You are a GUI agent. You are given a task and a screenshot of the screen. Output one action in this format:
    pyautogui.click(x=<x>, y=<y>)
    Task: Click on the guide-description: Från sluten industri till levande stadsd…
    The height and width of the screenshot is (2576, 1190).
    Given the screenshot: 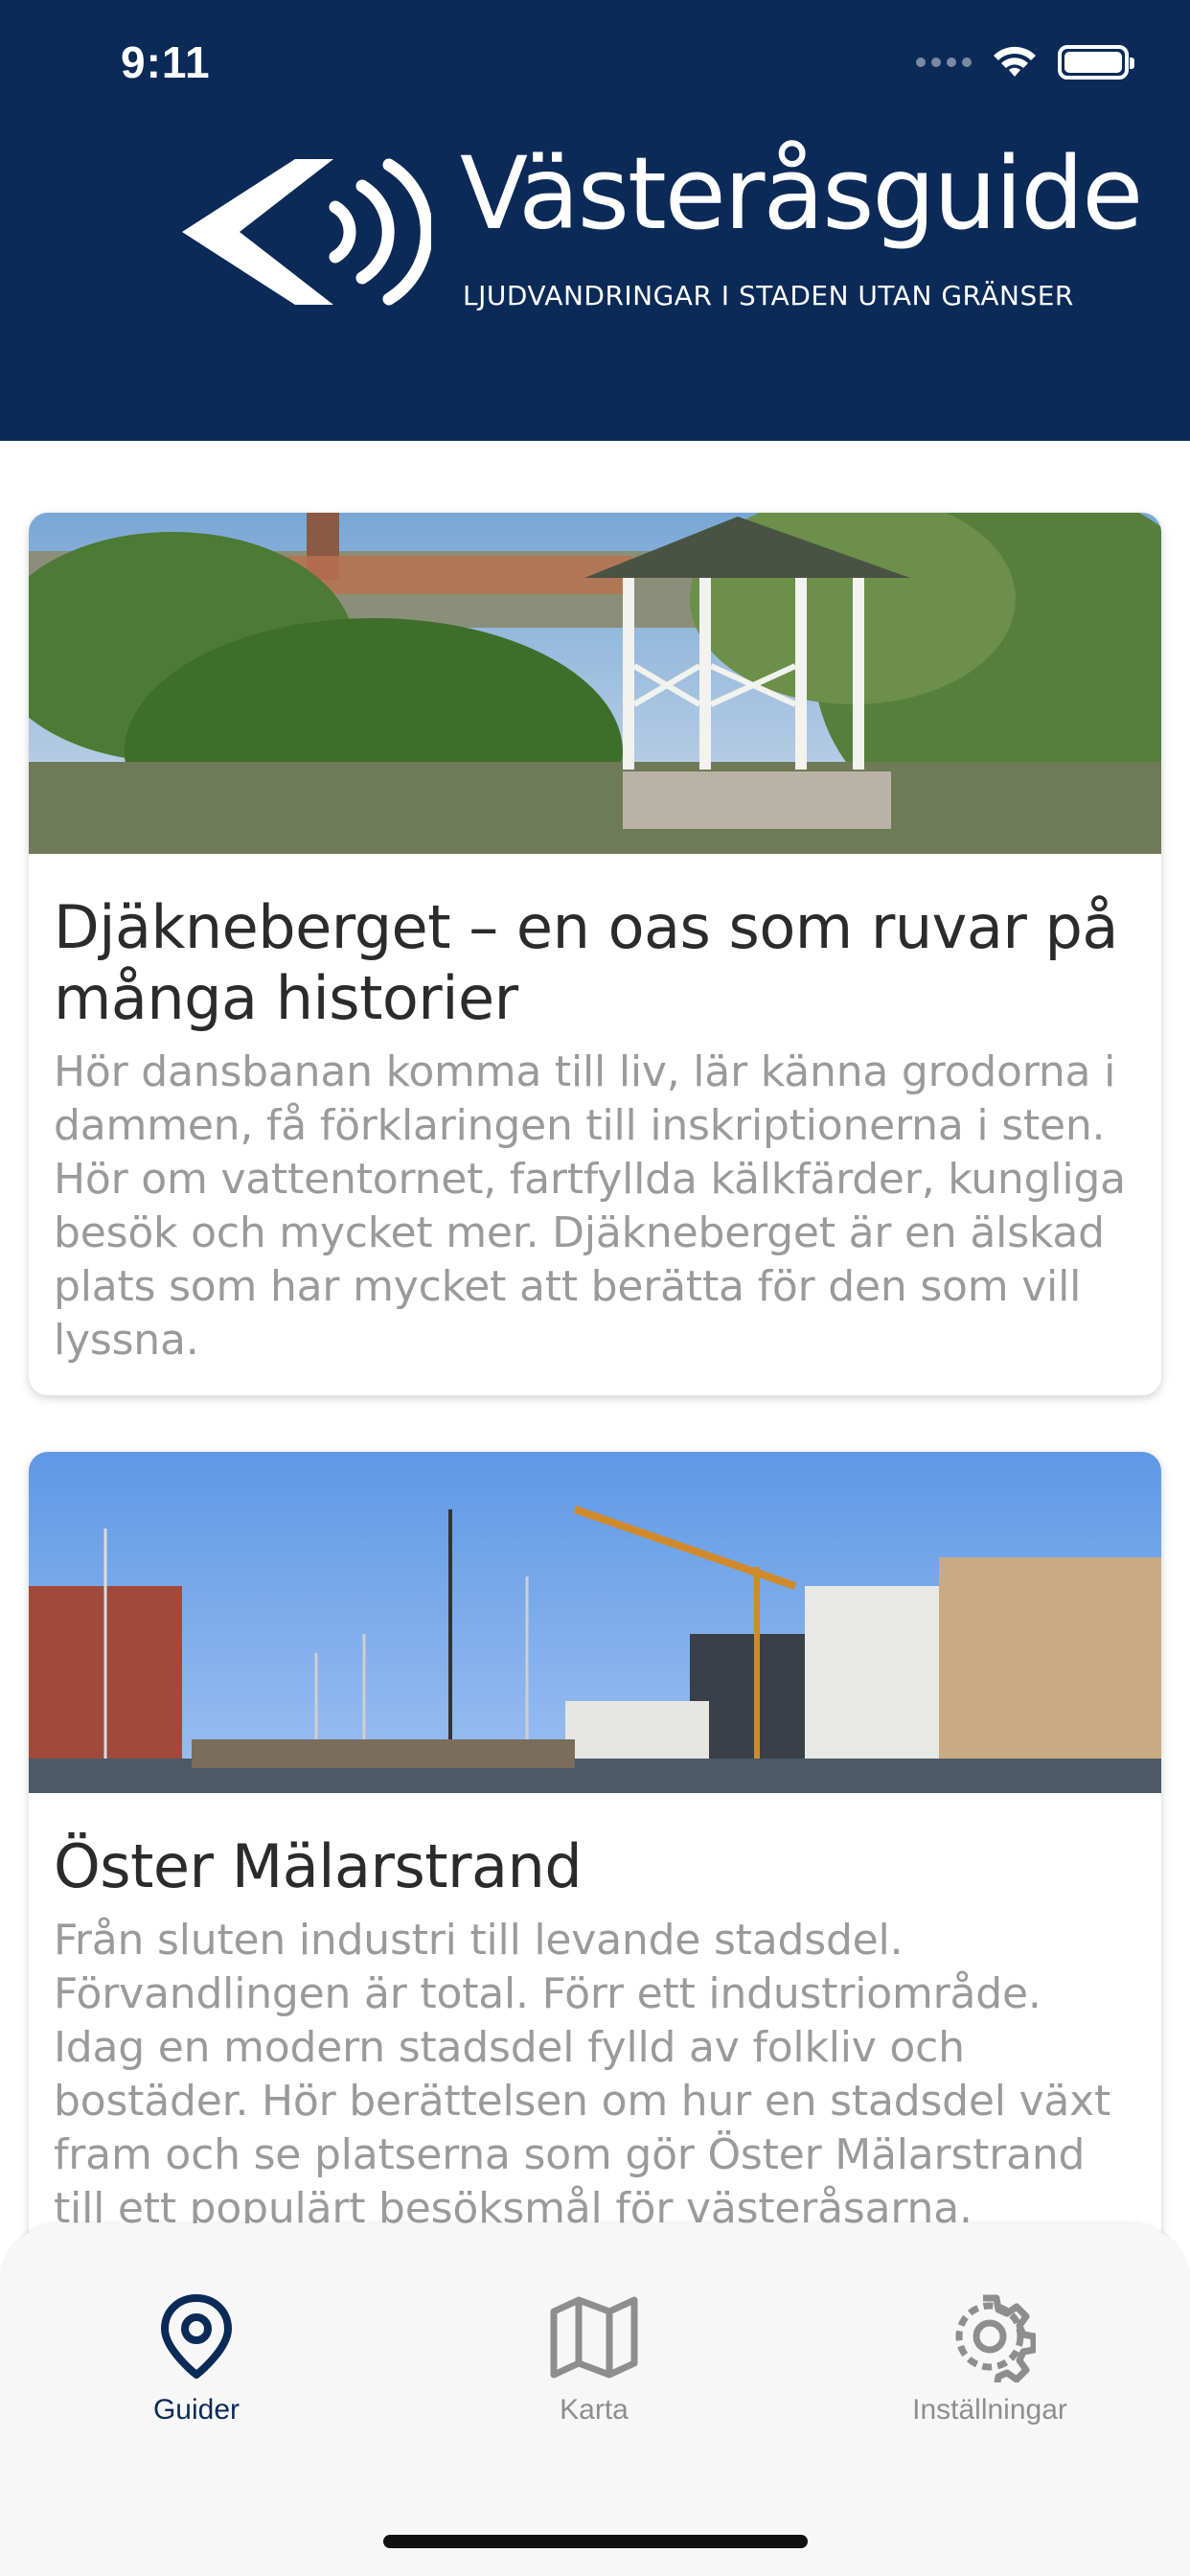 What is the action you would take?
    pyautogui.click(x=583, y=2074)
    